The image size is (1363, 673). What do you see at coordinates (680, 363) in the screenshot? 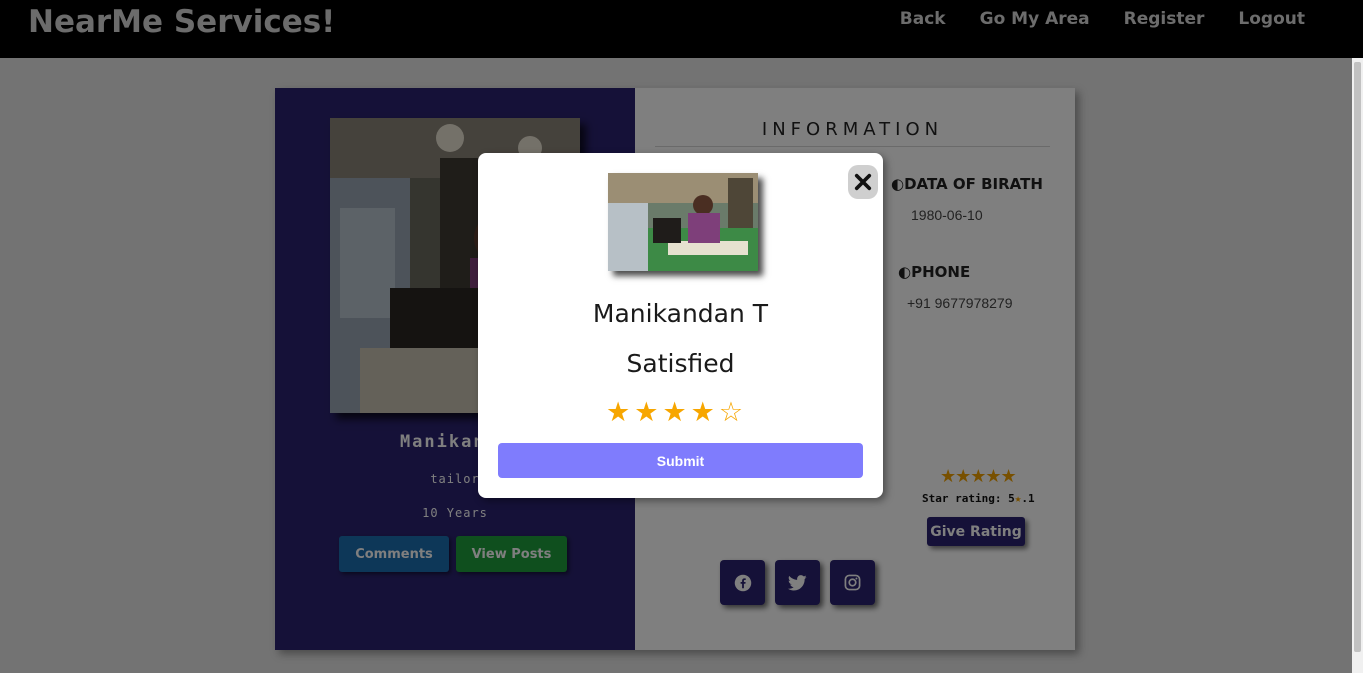
I see `modal-rating-status: Satisfied` at bounding box center [680, 363].